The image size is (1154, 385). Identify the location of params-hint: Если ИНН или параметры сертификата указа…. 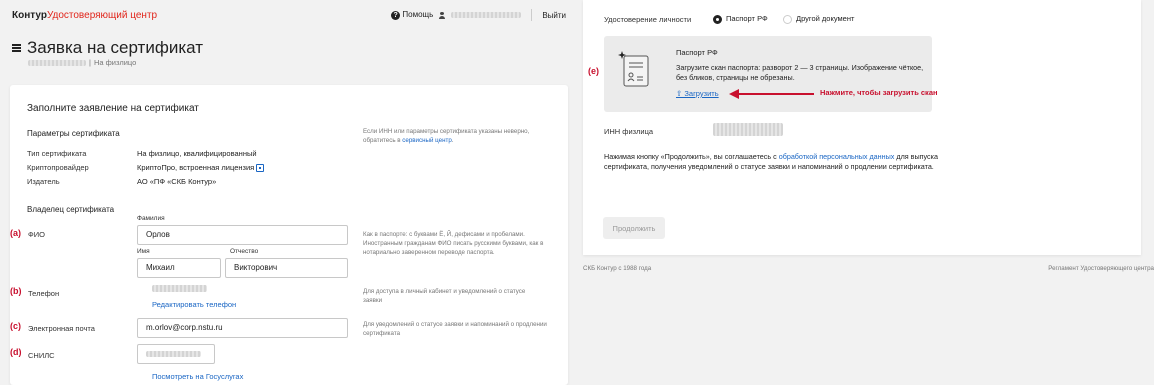
(446, 136).